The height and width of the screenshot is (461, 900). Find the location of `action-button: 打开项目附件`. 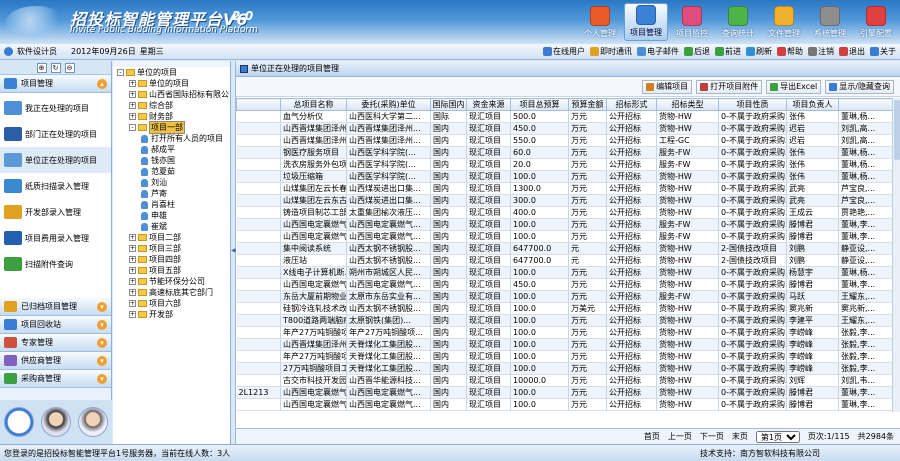

action-button: 打开项目附件 is located at coordinates (729, 86).